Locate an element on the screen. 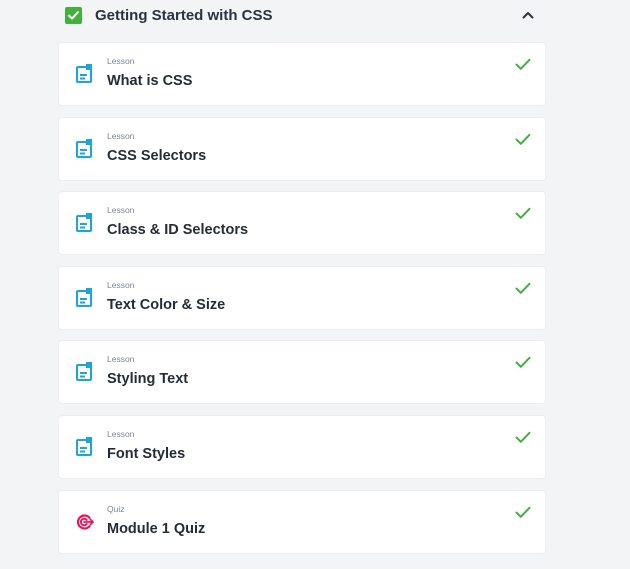  module-item-row: Lesson Class & ID Selectors is located at coordinates (302, 223).